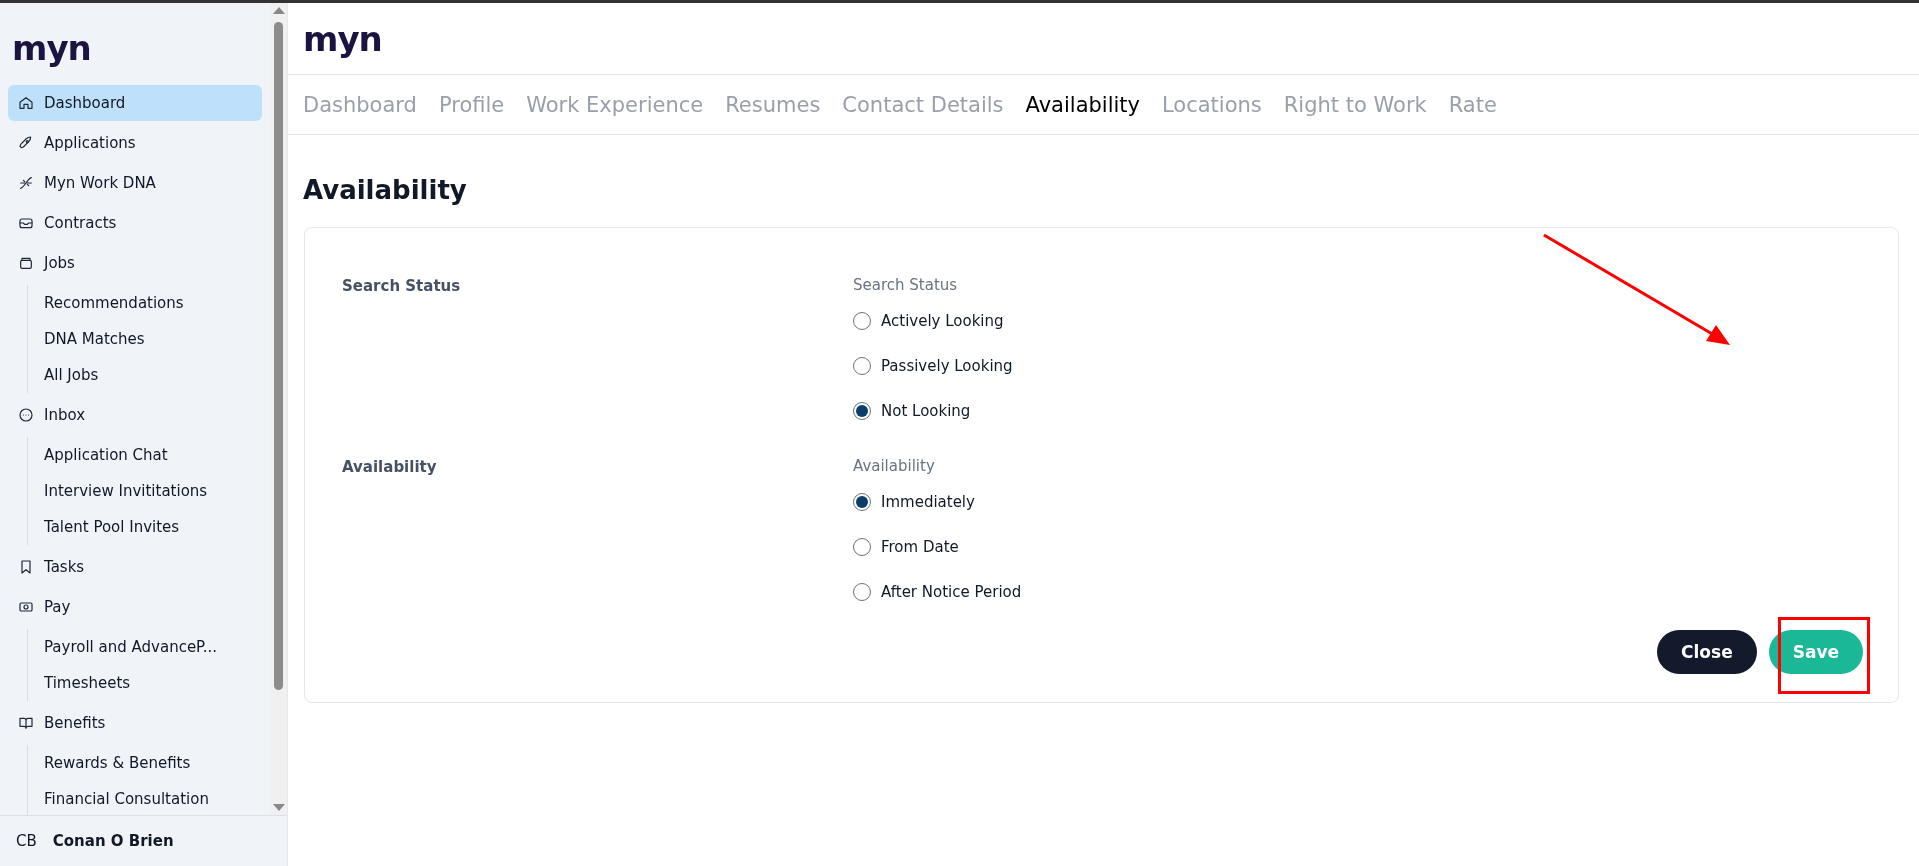 Image resolution: width=1919 pixels, height=866 pixels. I want to click on radio-label: Passively Looking, so click(947, 365).